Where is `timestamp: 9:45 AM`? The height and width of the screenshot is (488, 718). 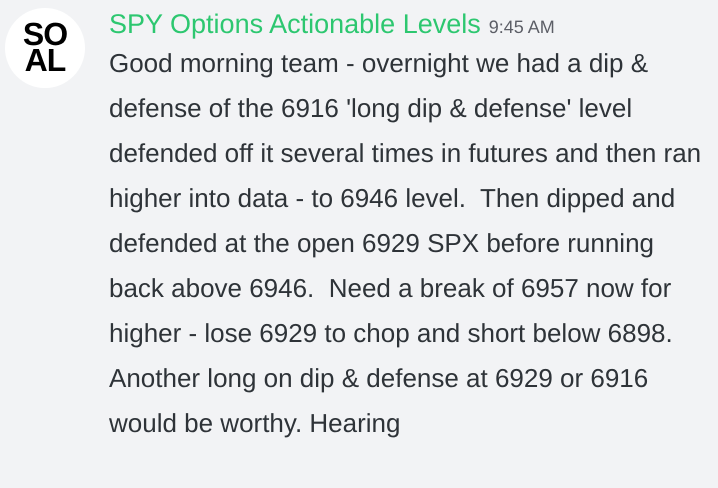
timestamp: 9:45 AM is located at coordinates (521, 27).